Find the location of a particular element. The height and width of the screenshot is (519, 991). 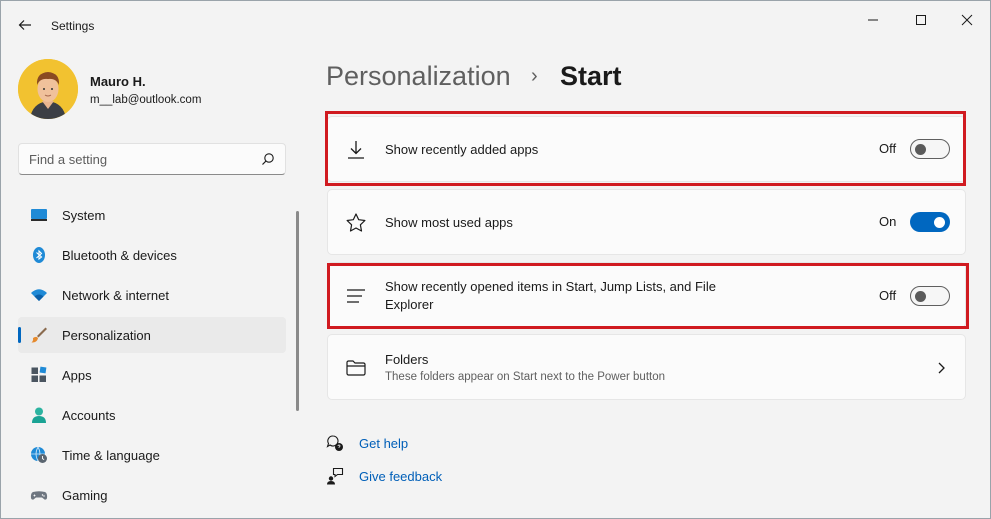

user-avatar-icon is located at coordinates (48, 89).